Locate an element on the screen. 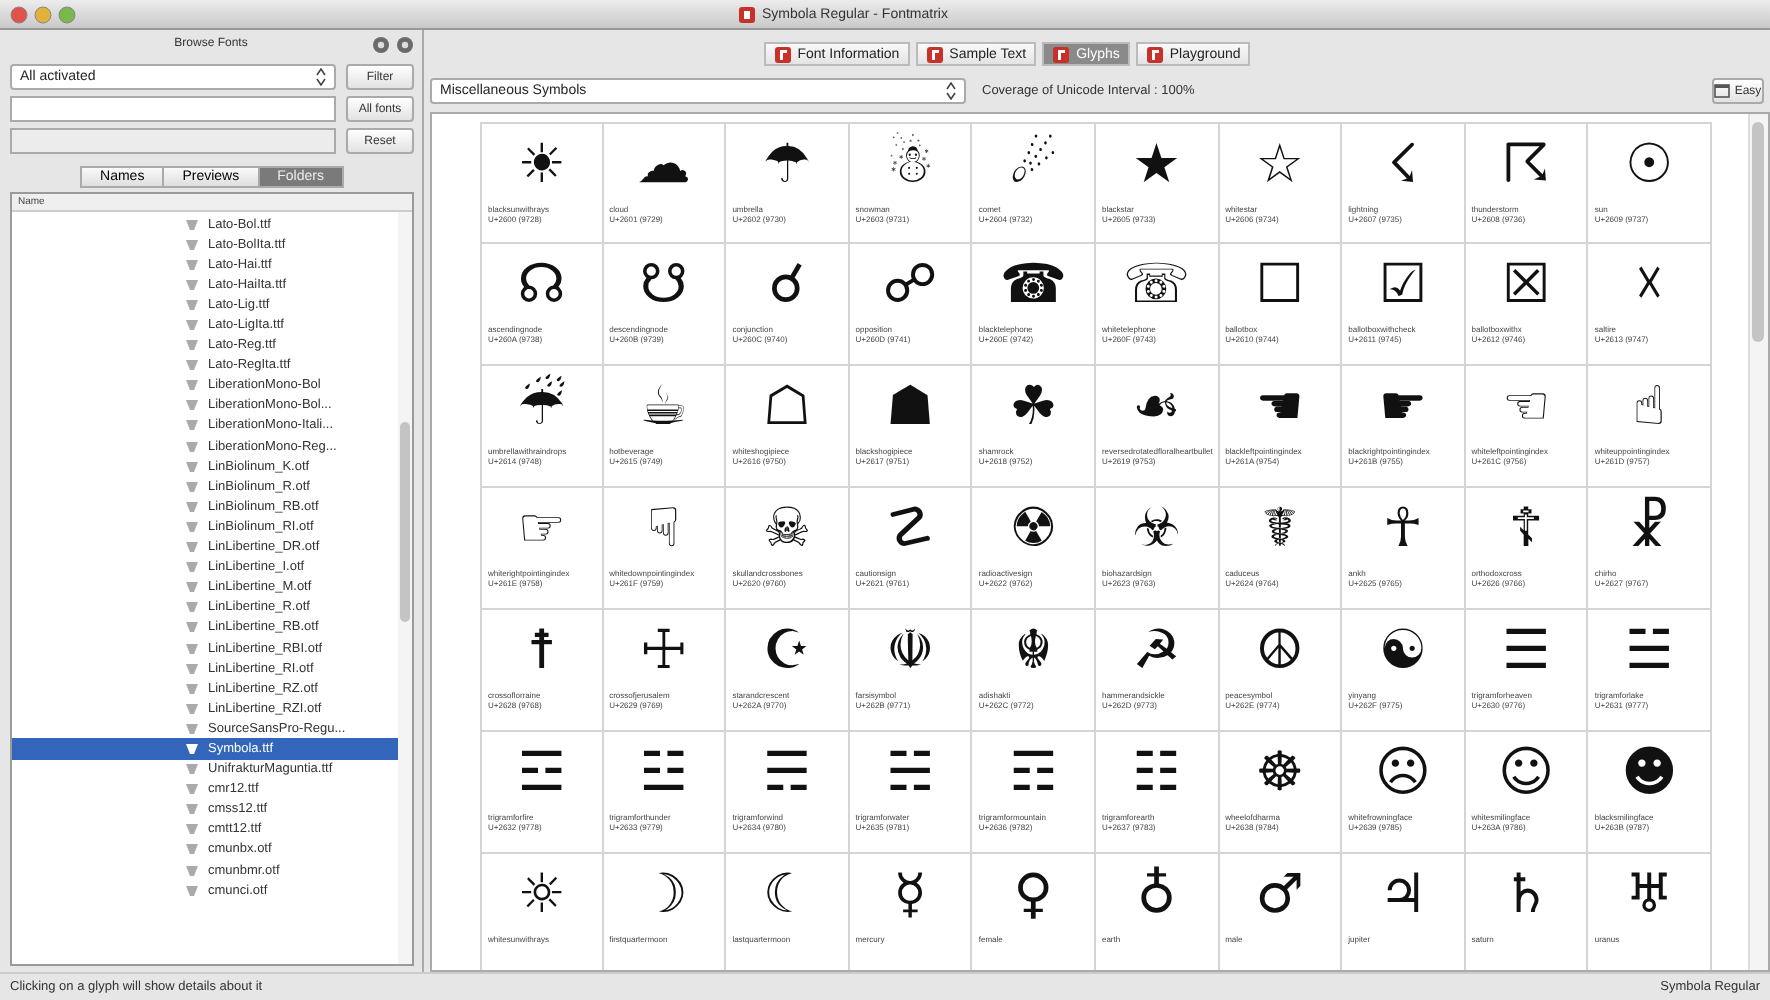 This screenshot has height=1000, width=1770. glyph: ☾ is located at coordinates (787, 896).